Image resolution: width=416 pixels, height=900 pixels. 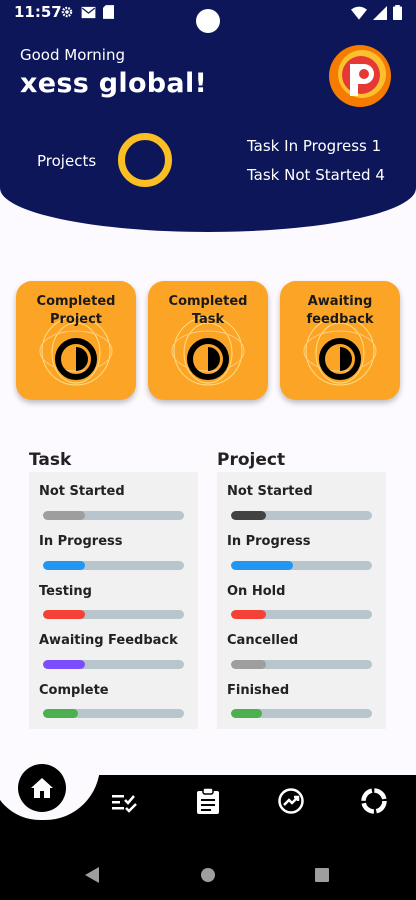 I want to click on battery-icon, so click(x=397, y=12).